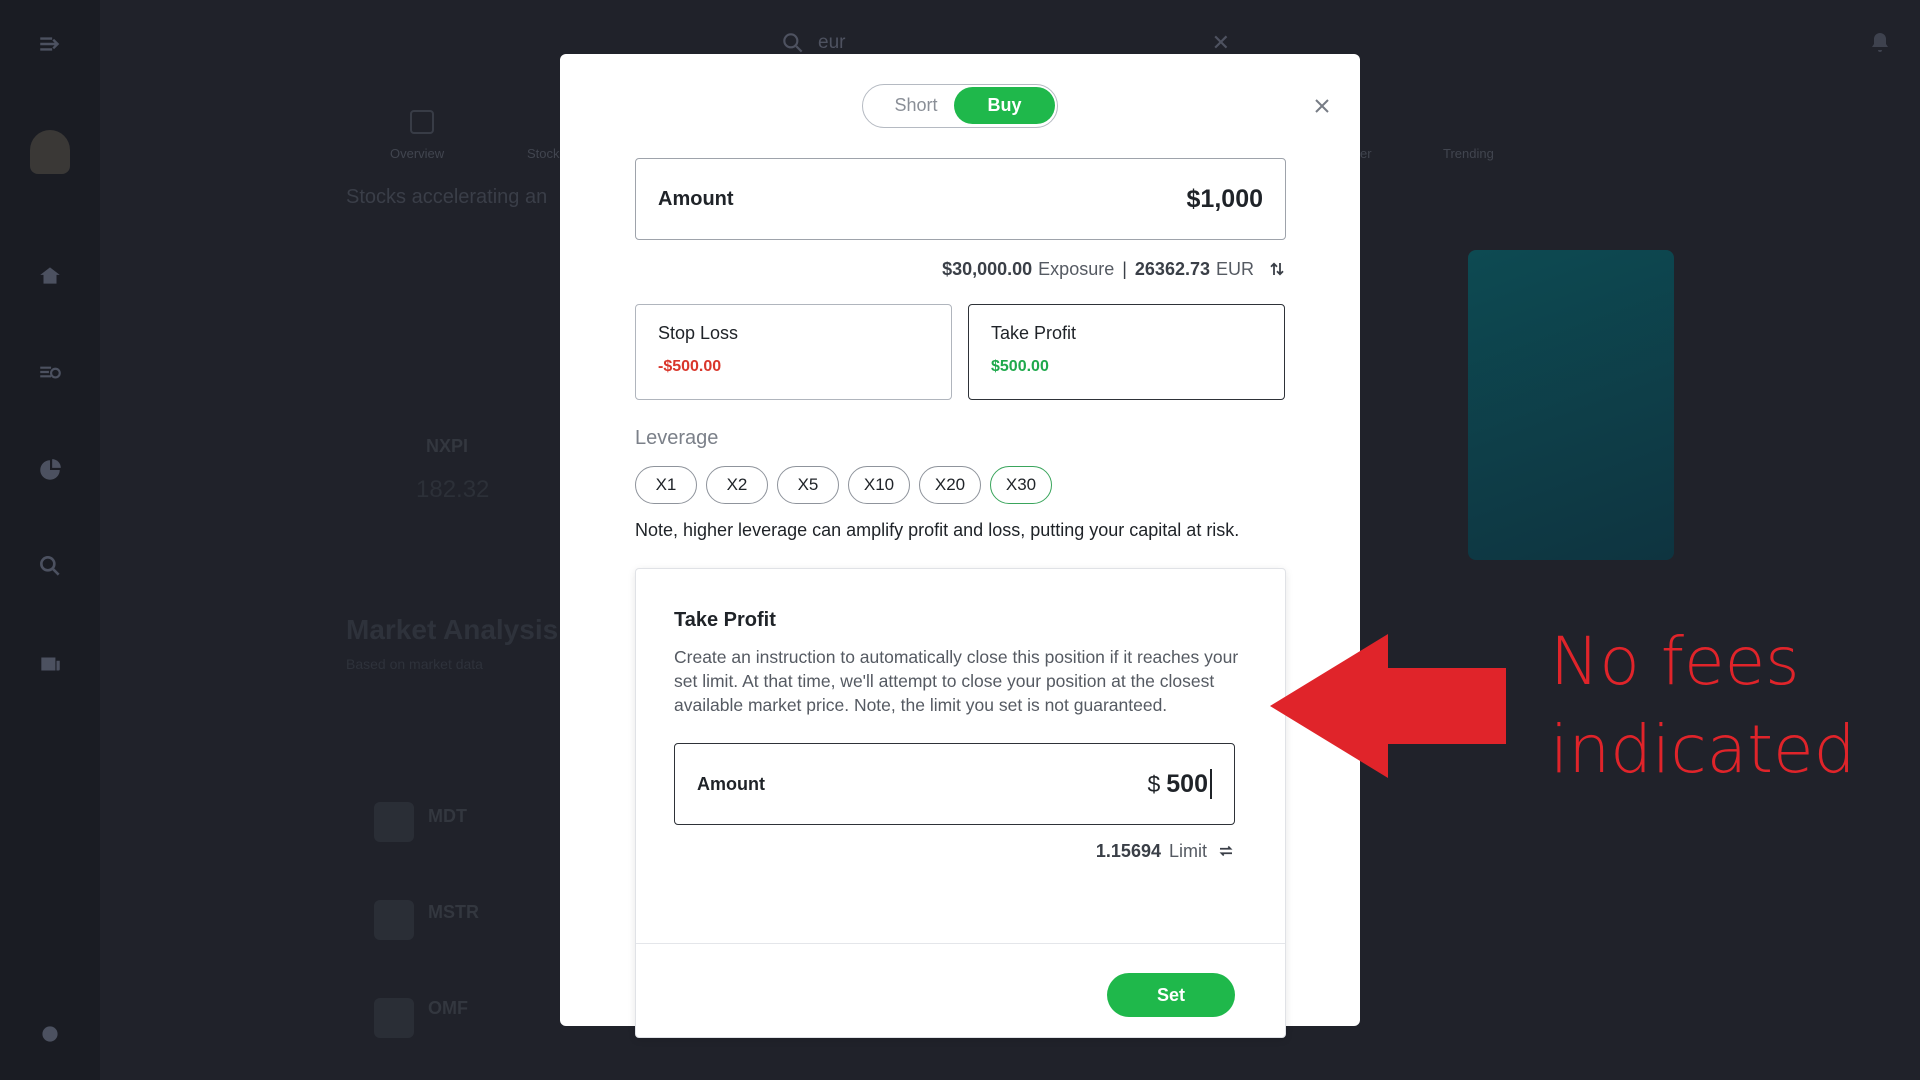 The height and width of the screenshot is (1080, 1920). I want to click on annotation-line-1: No fees, so click(1675, 661).